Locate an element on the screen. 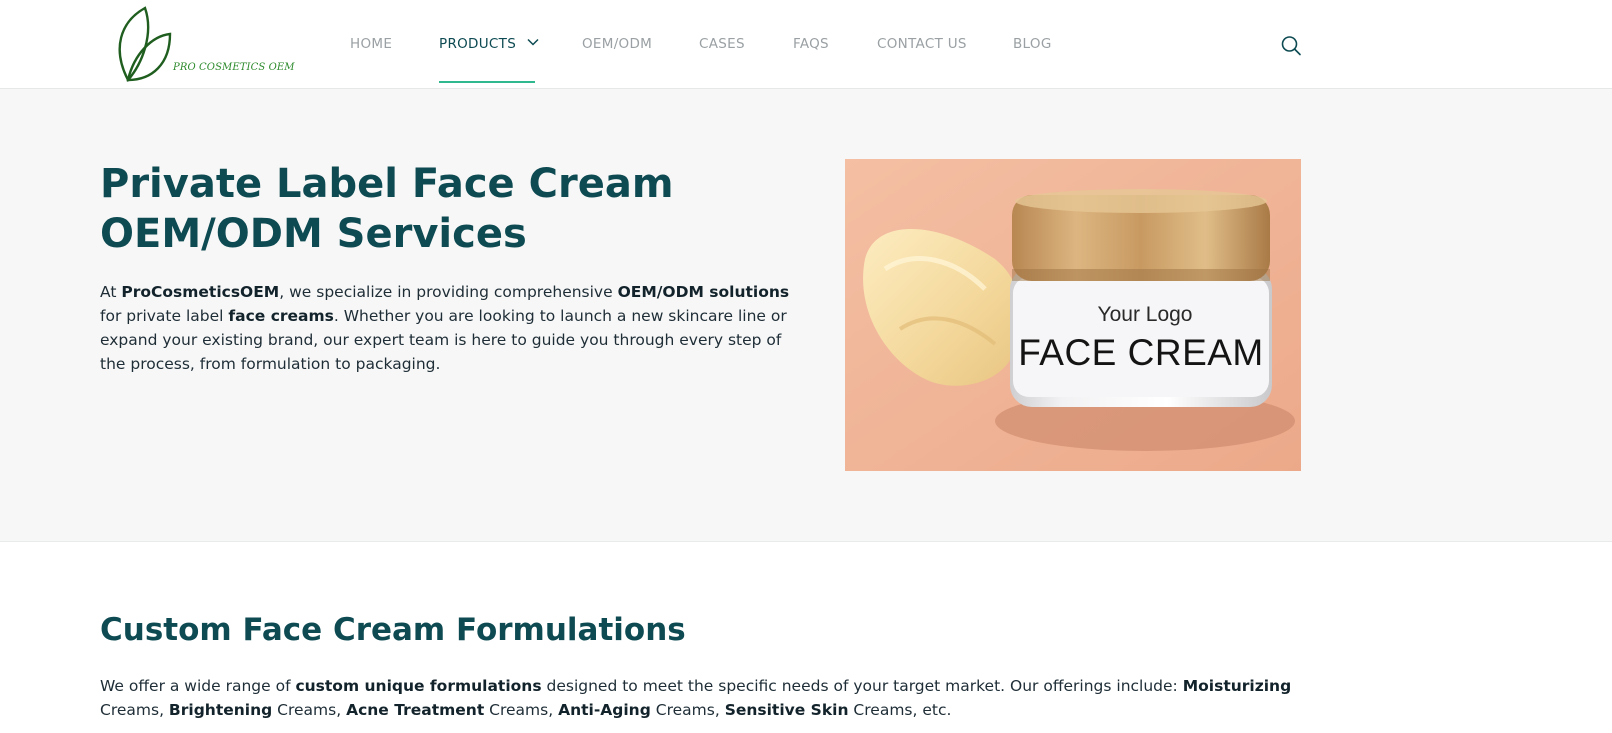  highlight: face creams is located at coordinates (281, 316).